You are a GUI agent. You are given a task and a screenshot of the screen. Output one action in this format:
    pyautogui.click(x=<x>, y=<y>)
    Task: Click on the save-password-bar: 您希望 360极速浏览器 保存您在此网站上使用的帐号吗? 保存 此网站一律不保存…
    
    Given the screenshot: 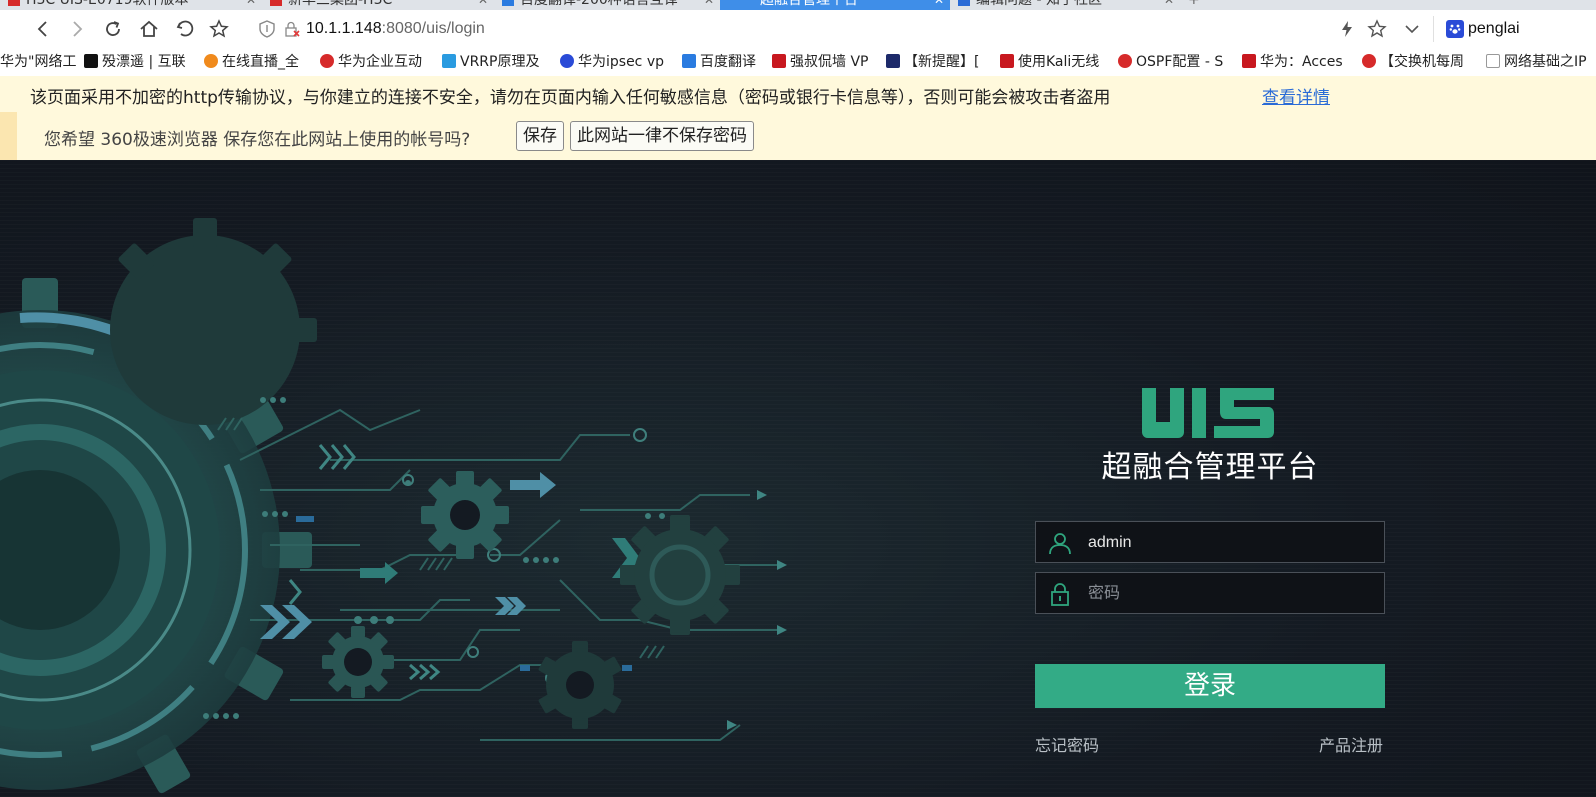 What is the action you would take?
    pyautogui.click(x=798, y=136)
    